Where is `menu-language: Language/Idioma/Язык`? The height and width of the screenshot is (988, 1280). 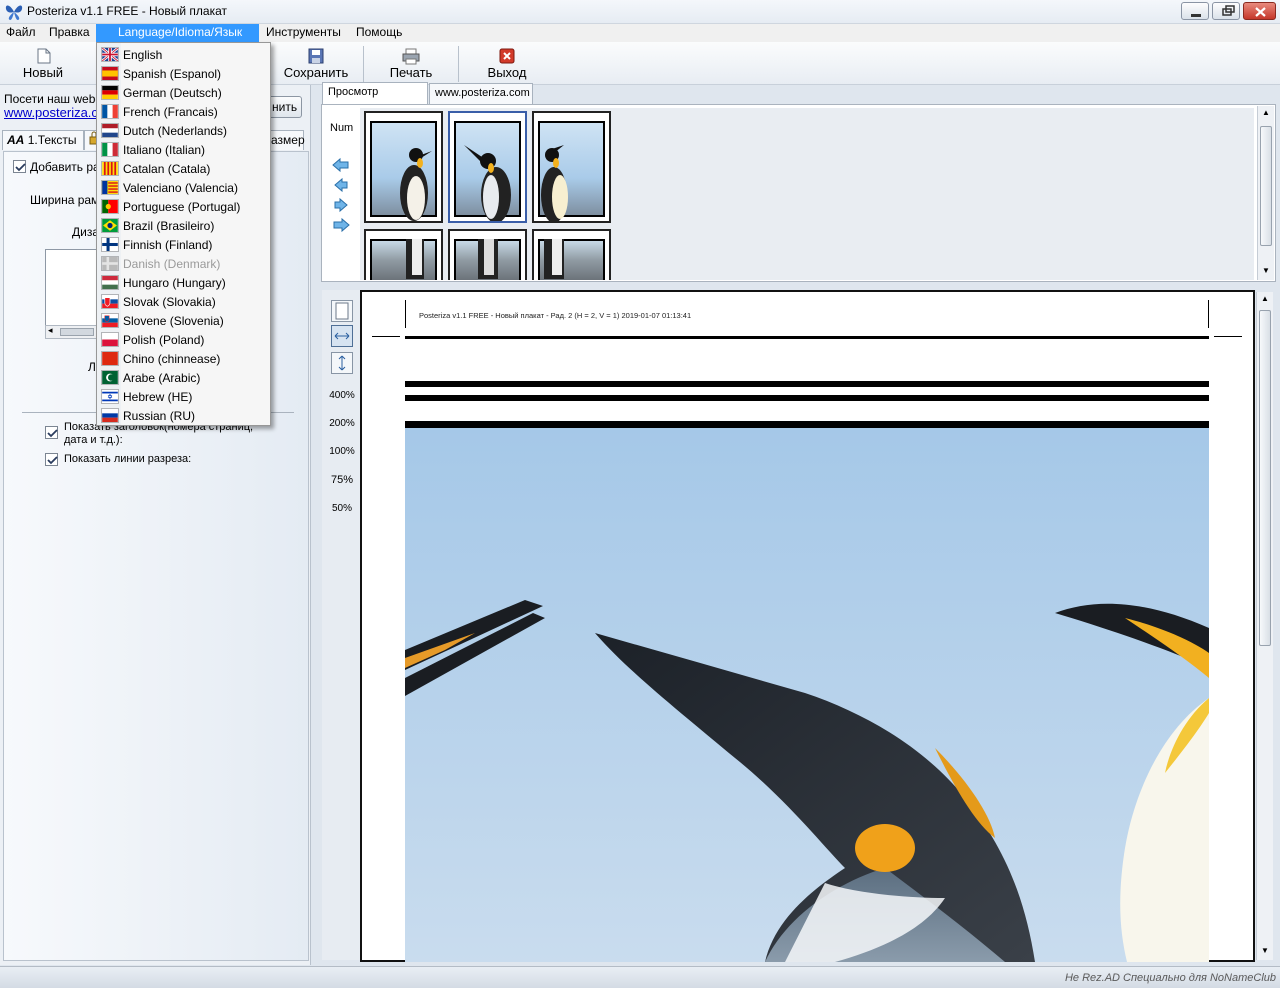
menu-language: Language/Idioma/Язык is located at coordinates (177, 33).